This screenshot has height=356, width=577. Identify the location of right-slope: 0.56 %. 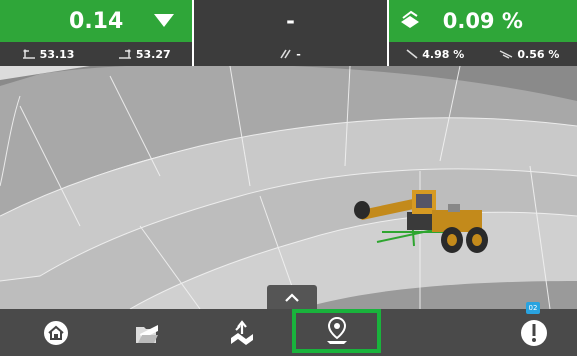
(529, 54).